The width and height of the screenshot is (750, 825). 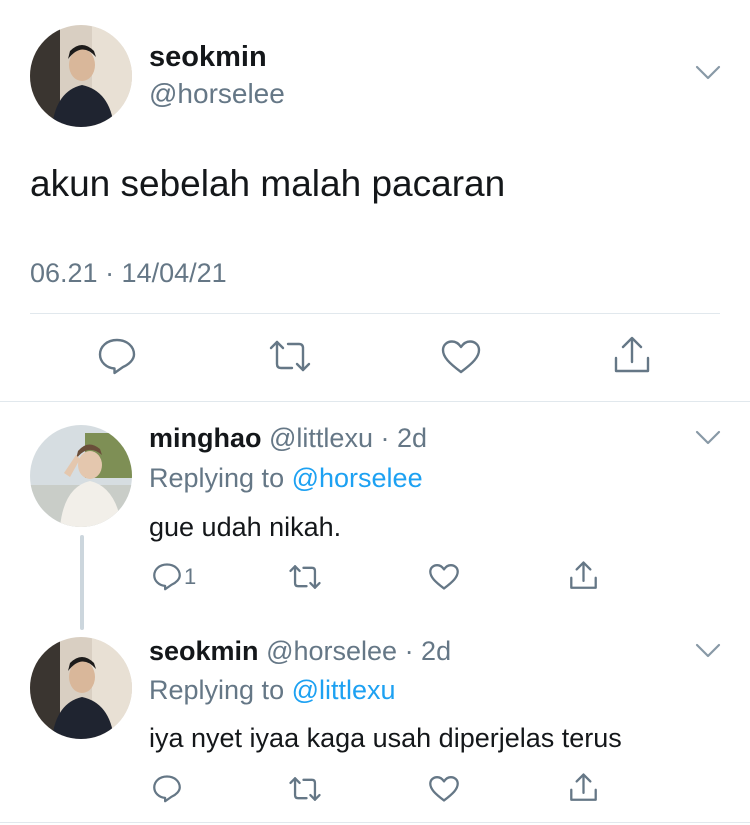 I want to click on reply-display-name: seokmin, so click(x=204, y=651).